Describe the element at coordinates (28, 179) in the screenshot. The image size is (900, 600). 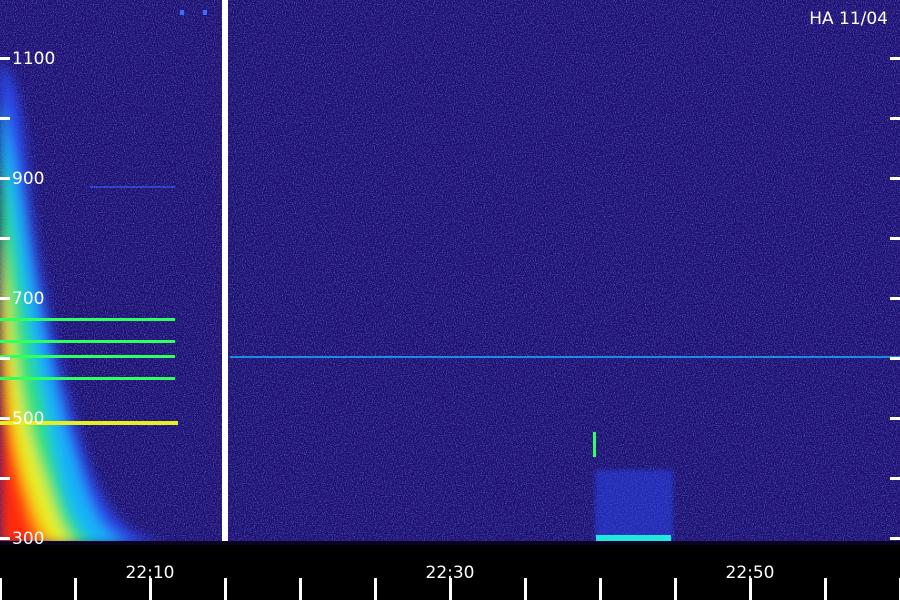
I see `y-tick-label: 900` at that location.